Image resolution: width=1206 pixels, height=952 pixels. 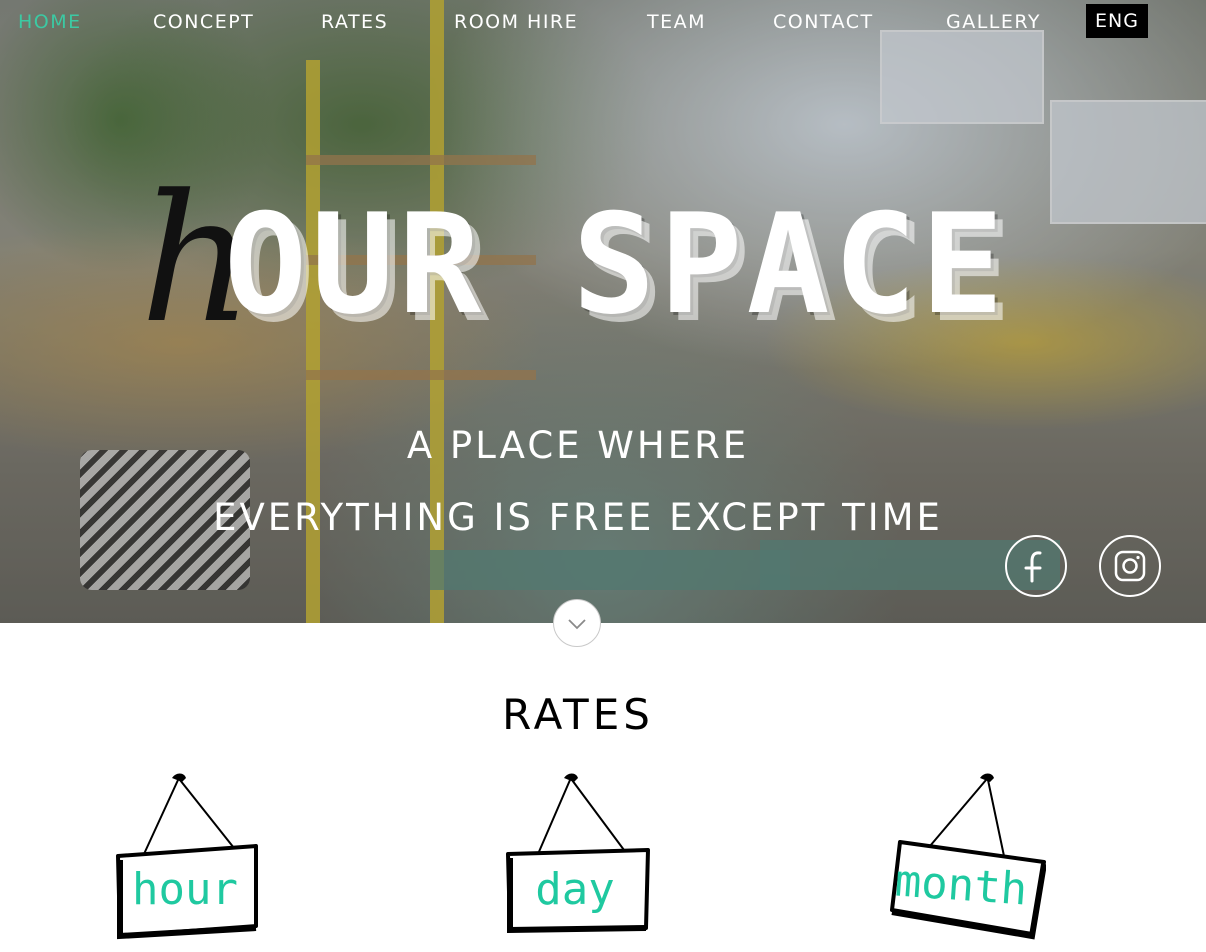 What do you see at coordinates (1033, 567) in the screenshot?
I see `facebook-icon` at bounding box center [1033, 567].